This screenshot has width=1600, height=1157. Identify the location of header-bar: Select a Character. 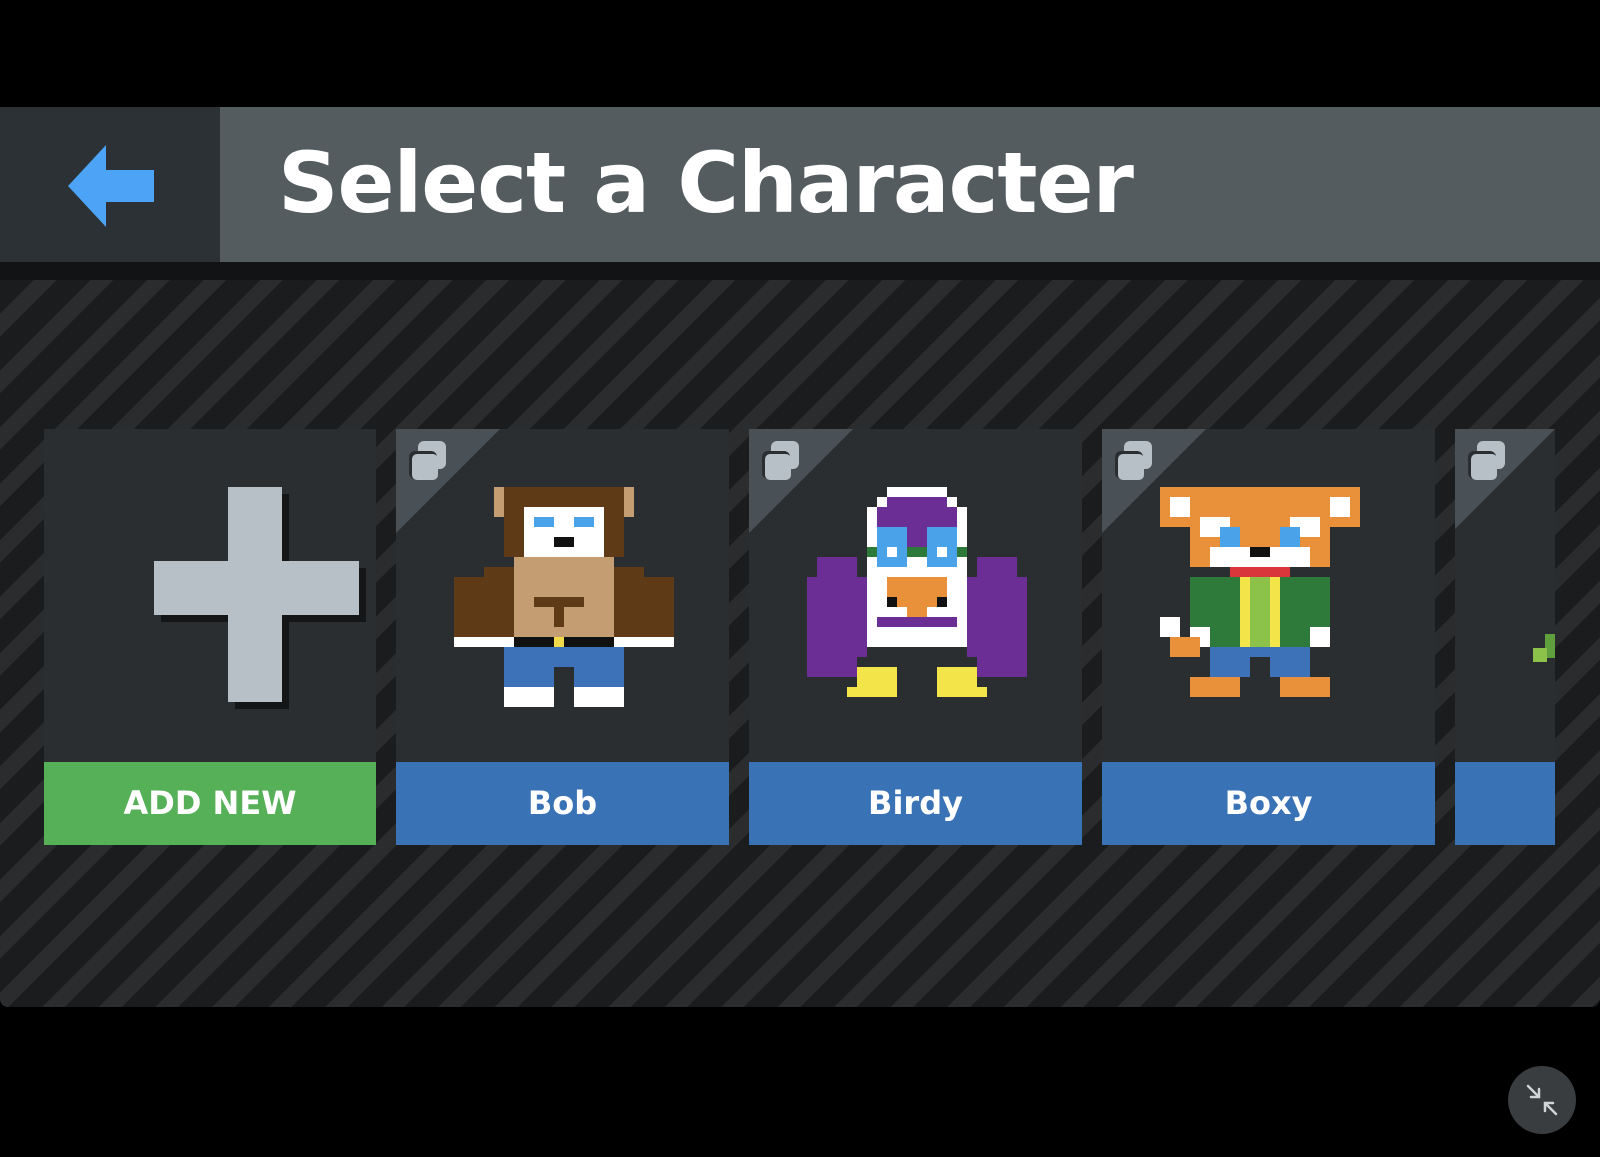
(800, 184).